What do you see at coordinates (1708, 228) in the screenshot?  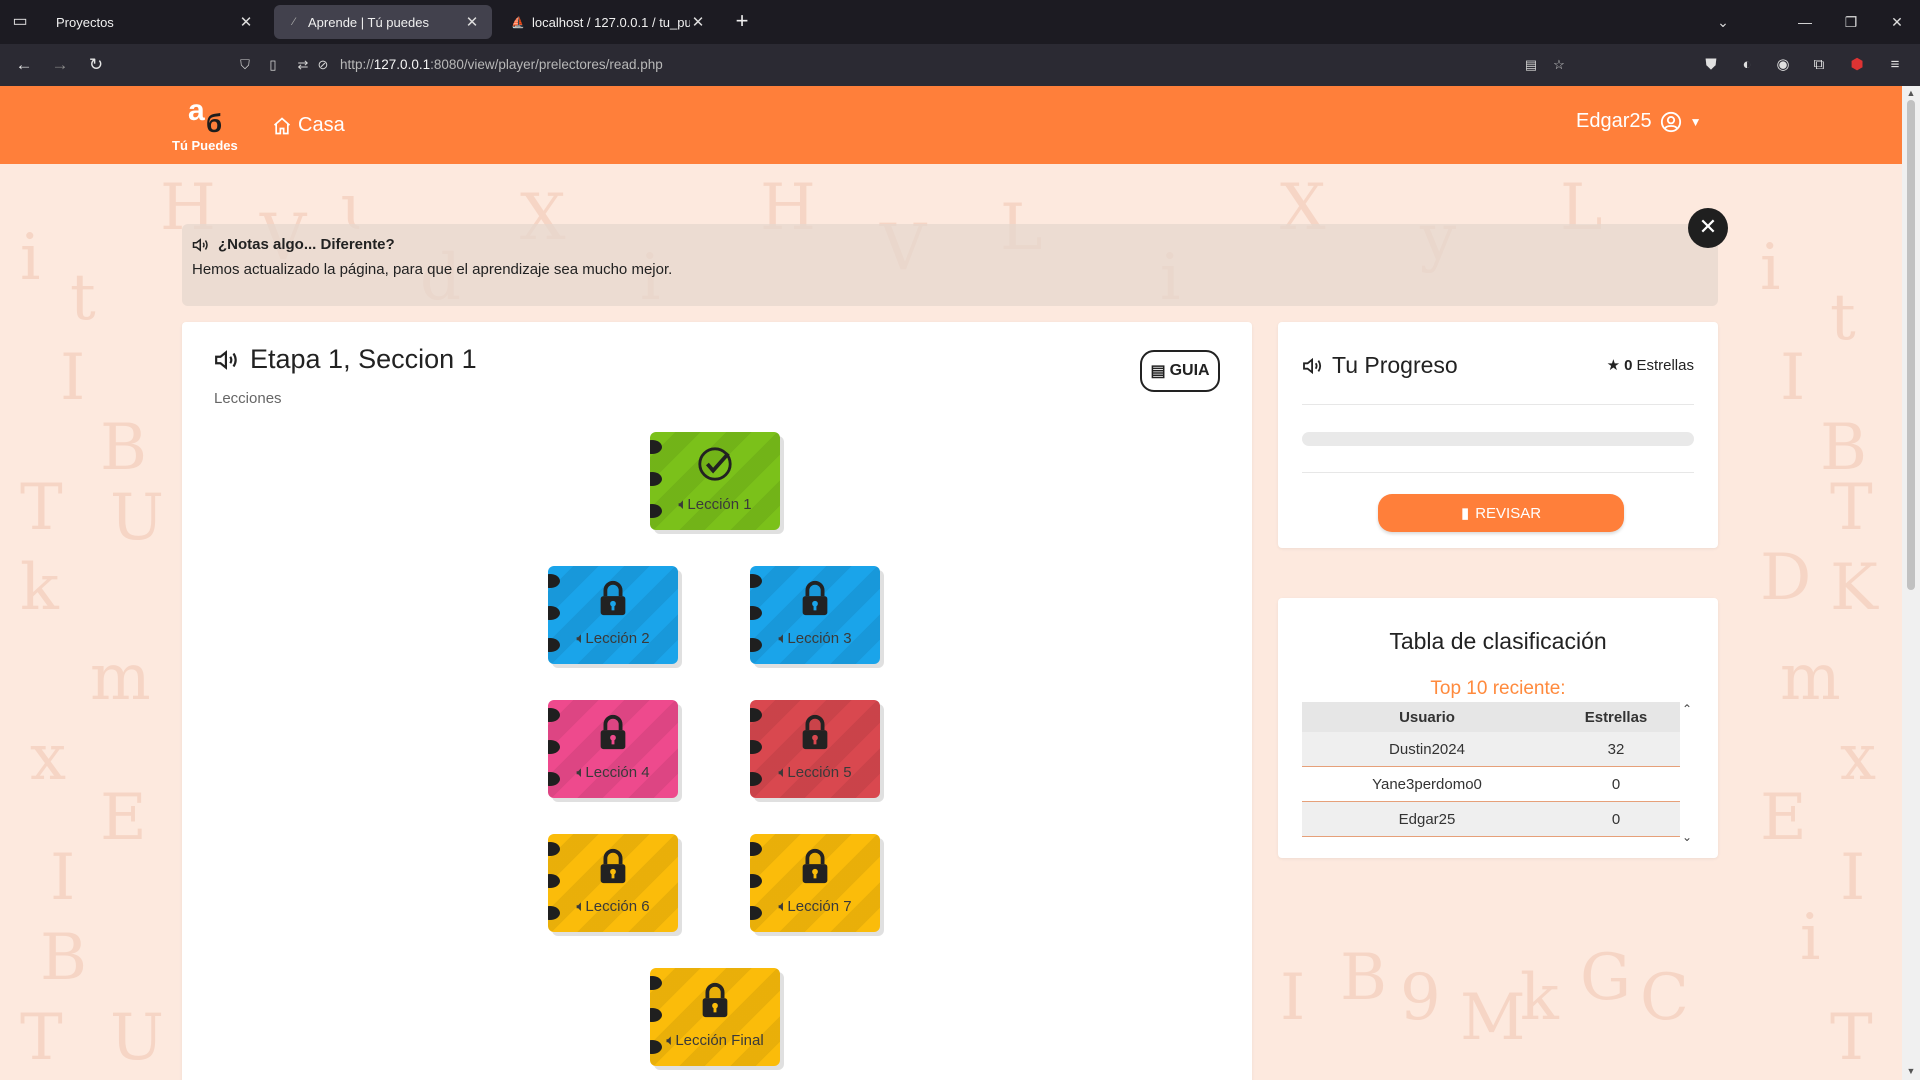 I see `close-notice-button: ✕` at bounding box center [1708, 228].